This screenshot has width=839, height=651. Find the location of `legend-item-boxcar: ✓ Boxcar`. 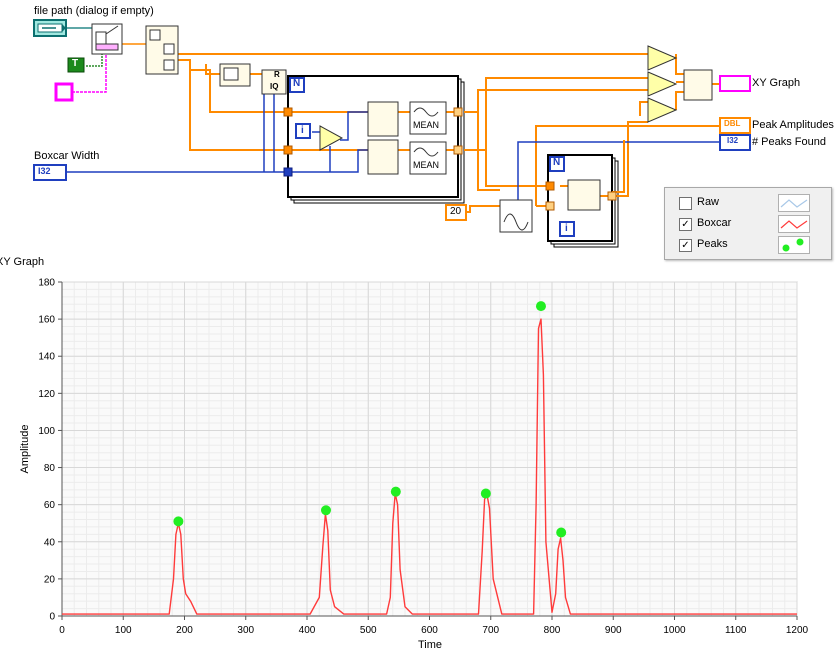

legend-item-boxcar: ✓ Boxcar is located at coordinates (748, 224).